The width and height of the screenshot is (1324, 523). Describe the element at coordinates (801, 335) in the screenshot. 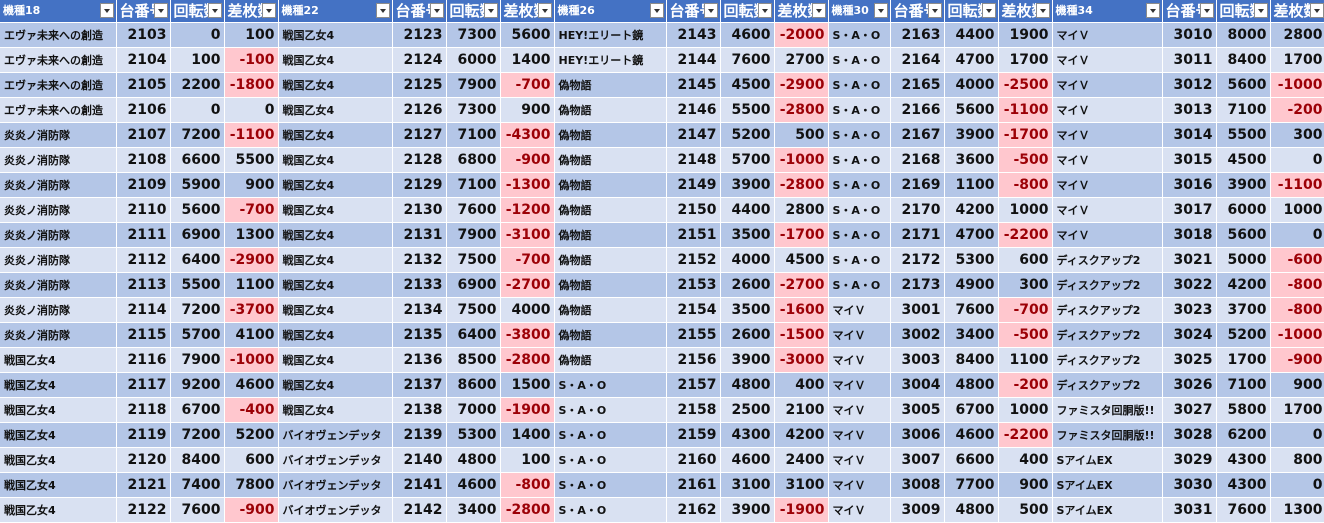

I see `diff-cell: -1500` at that location.